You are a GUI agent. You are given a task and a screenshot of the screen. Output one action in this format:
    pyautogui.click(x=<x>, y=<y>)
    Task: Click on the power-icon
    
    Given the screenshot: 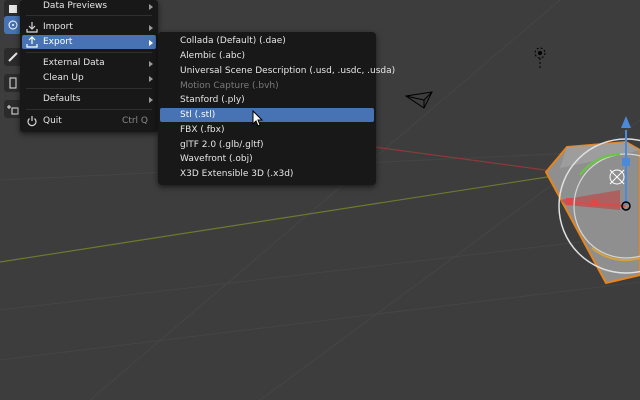 What is the action you would take?
    pyautogui.click(x=32, y=121)
    